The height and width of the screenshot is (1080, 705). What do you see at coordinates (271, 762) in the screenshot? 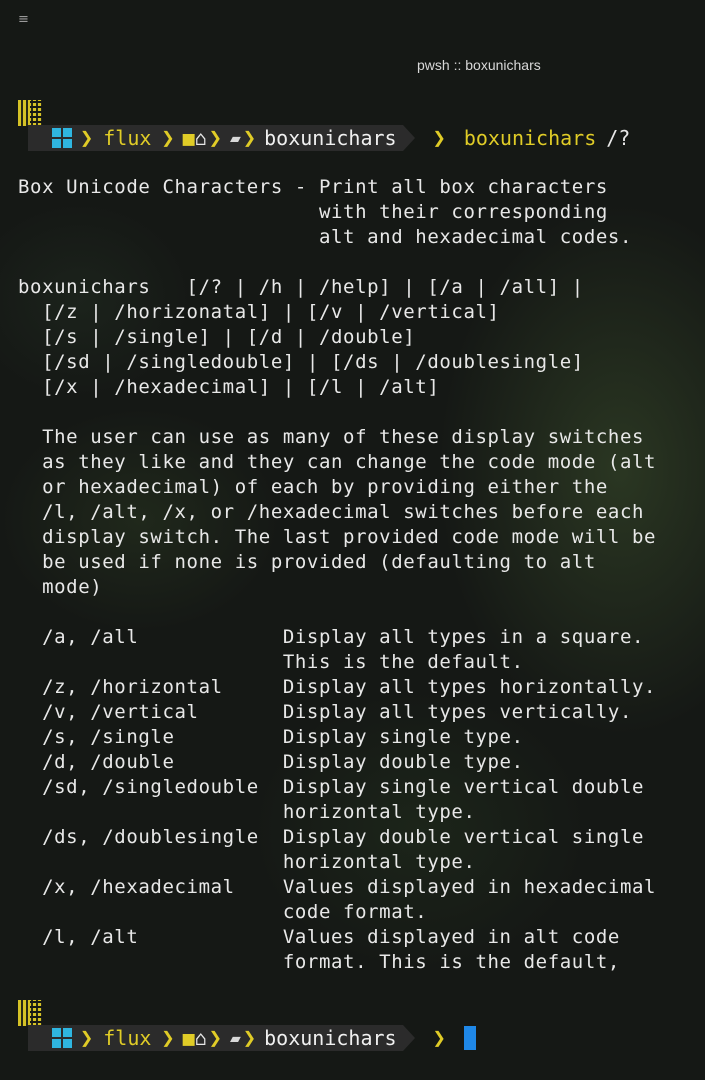
I see `output-line: /d, /double Display double type.` at bounding box center [271, 762].